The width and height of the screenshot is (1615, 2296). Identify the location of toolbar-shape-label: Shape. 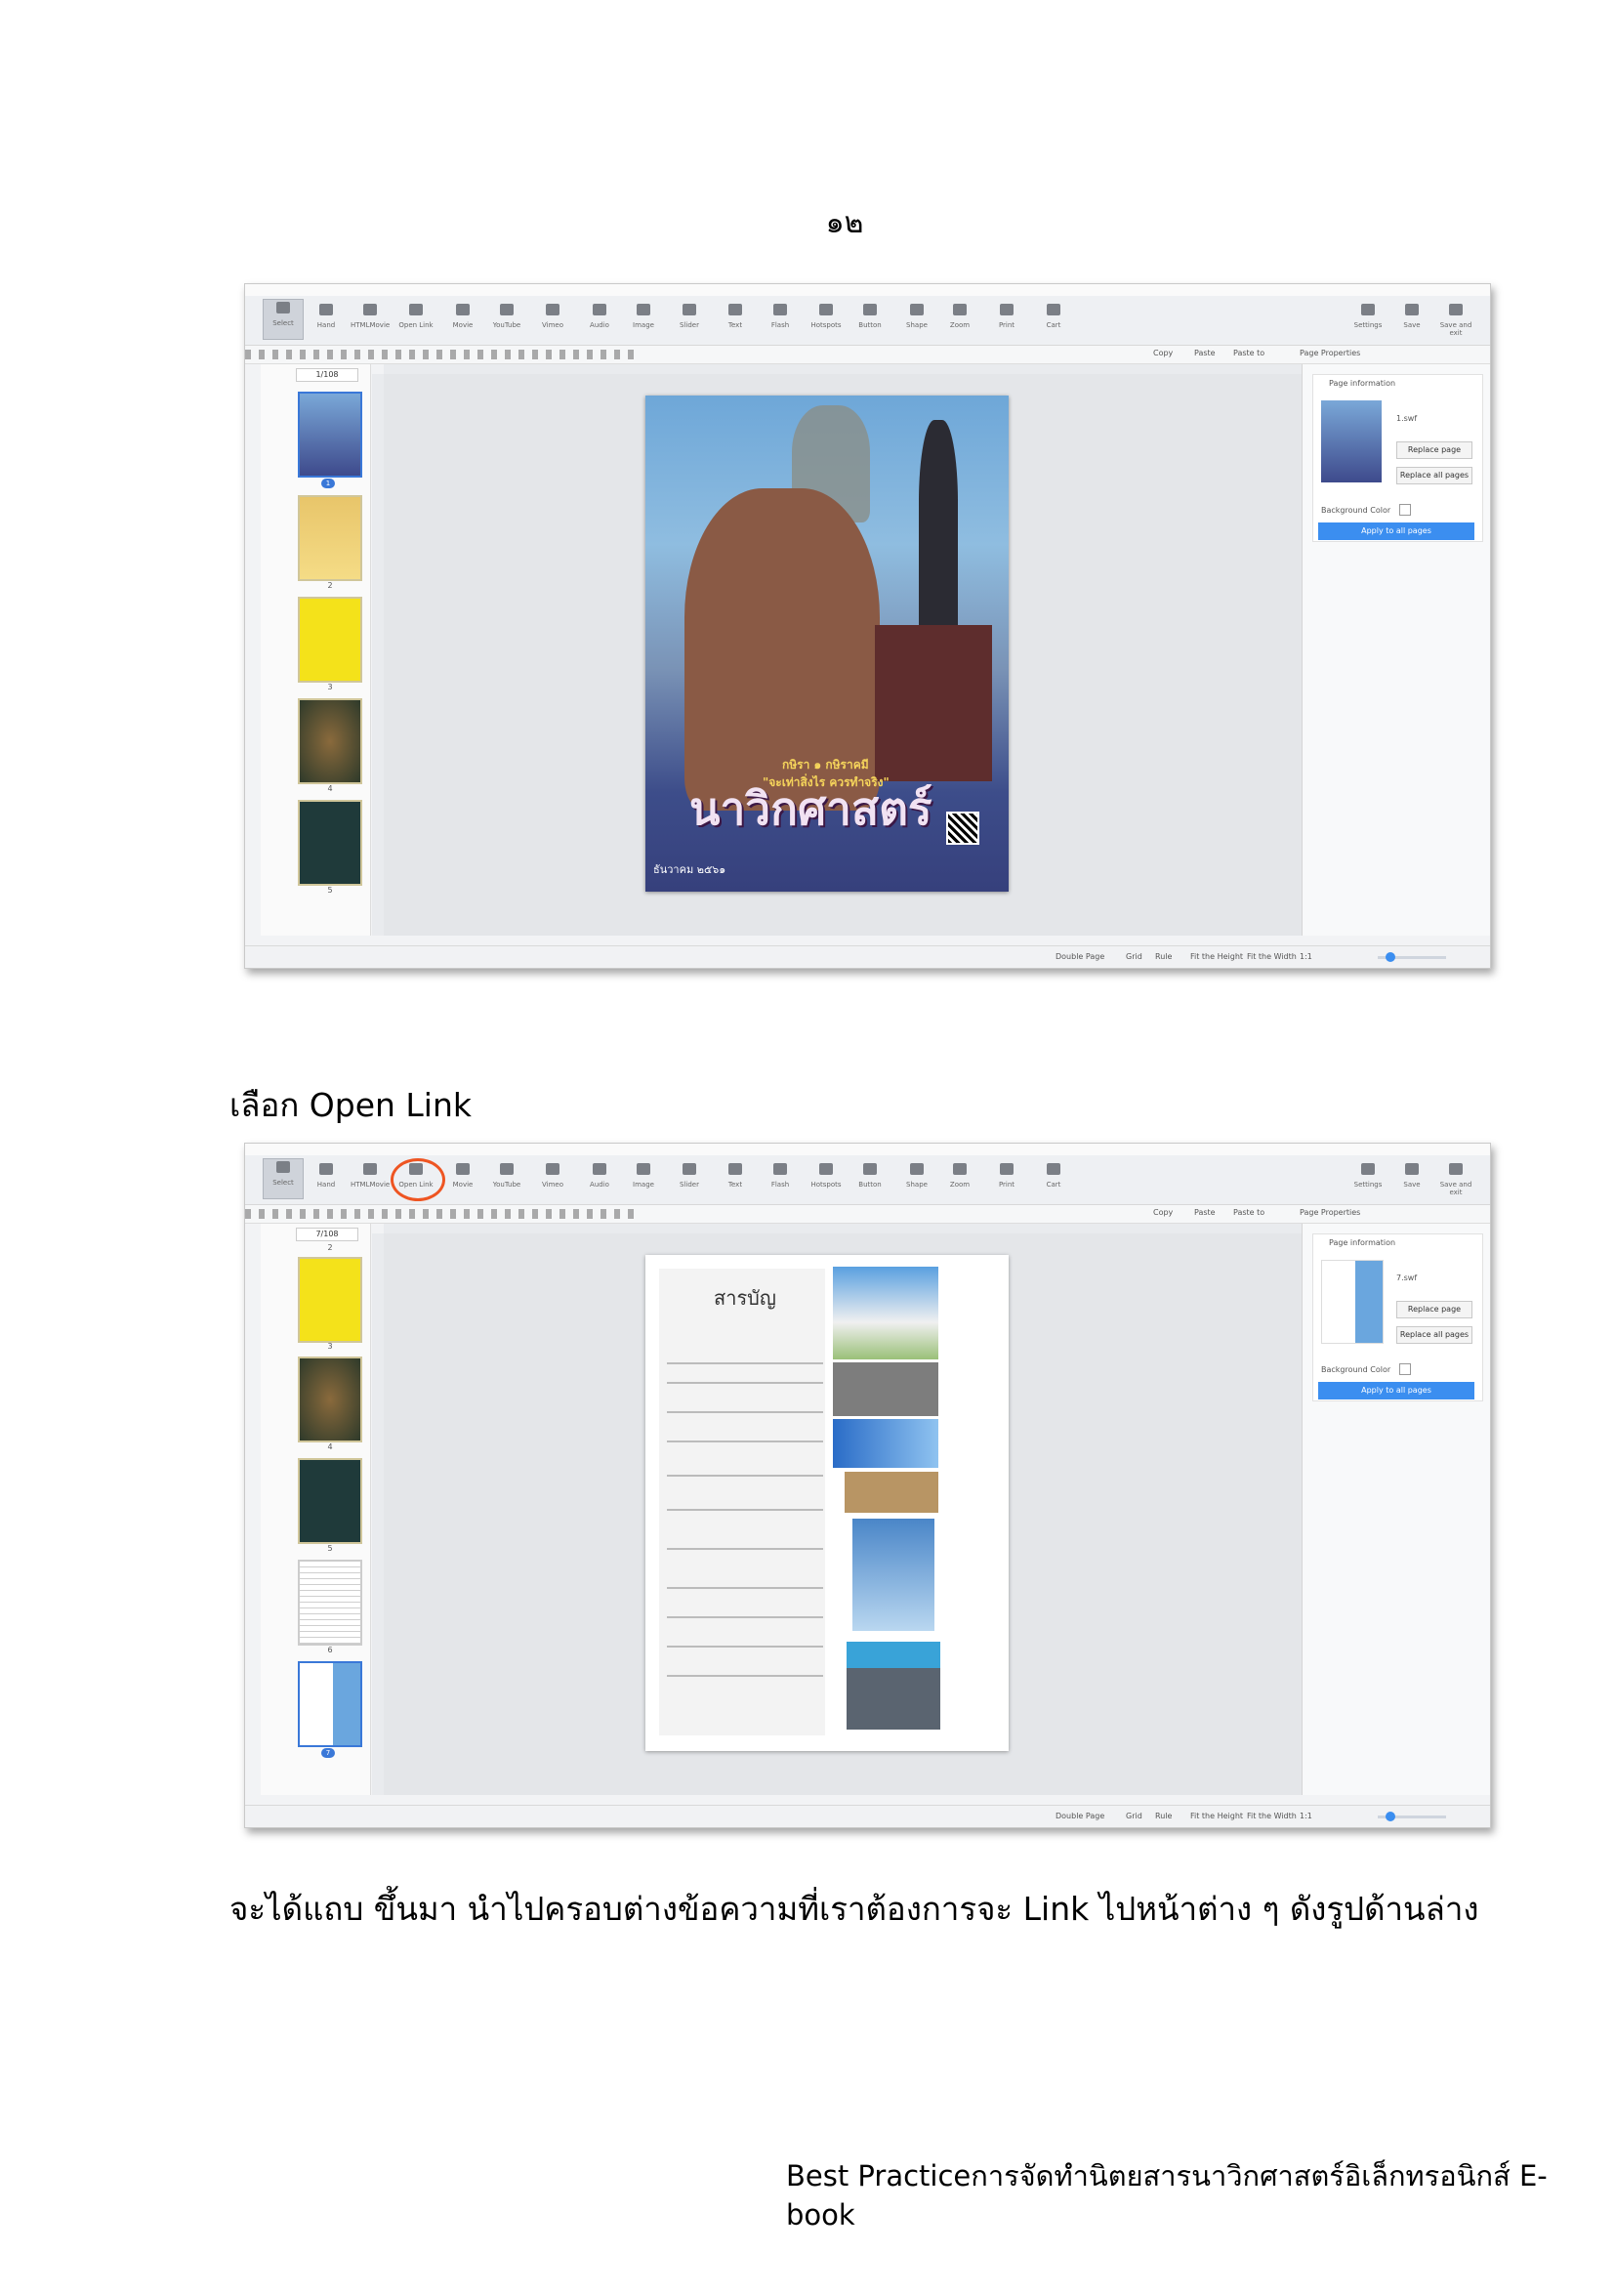
(917, 325).